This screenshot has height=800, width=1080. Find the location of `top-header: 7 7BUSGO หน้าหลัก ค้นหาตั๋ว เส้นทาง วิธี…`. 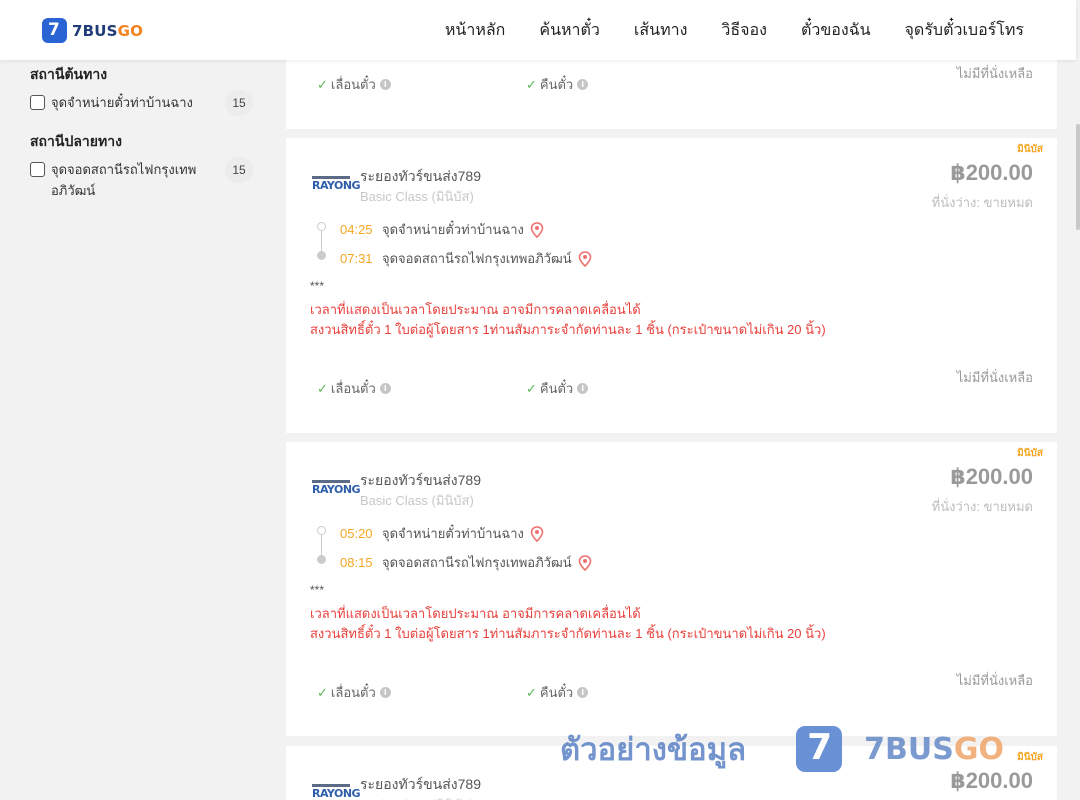

top-header: 7 7BUSGO หน้าหลัก ค้นหาตั๋ว เส้นทาง วิธี… is located at coordinates (538, 30).